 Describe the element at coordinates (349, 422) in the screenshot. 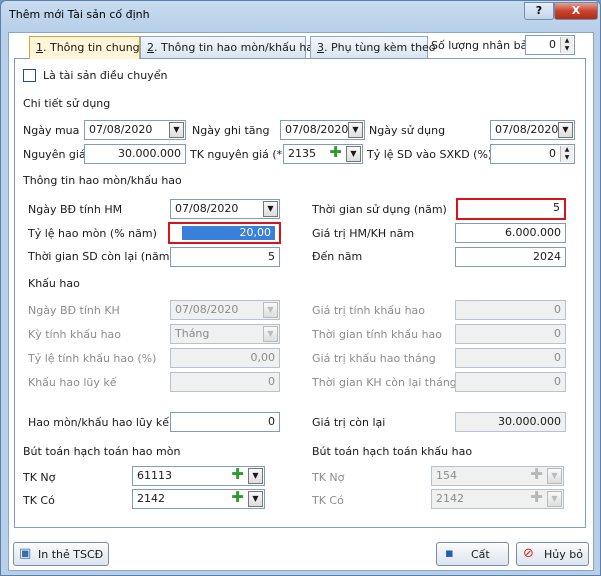

I see `residual-value-label: Giá trị còn lại` at that location.